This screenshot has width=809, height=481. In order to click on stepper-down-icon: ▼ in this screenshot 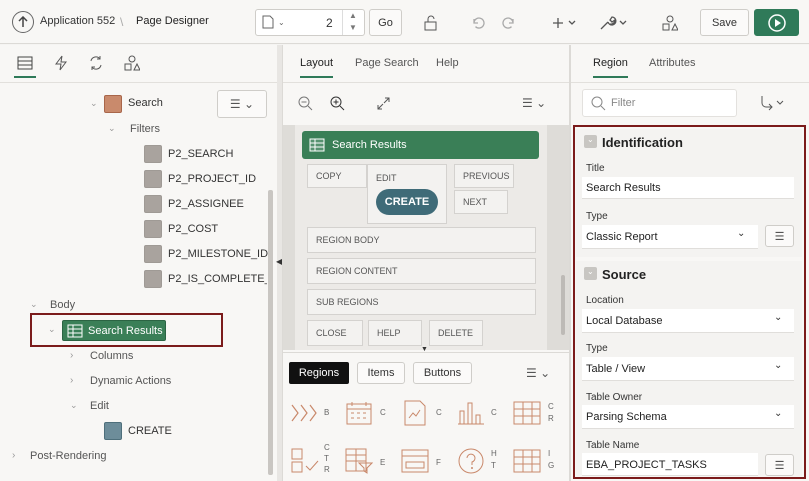, I will do `click(353, 27)`.